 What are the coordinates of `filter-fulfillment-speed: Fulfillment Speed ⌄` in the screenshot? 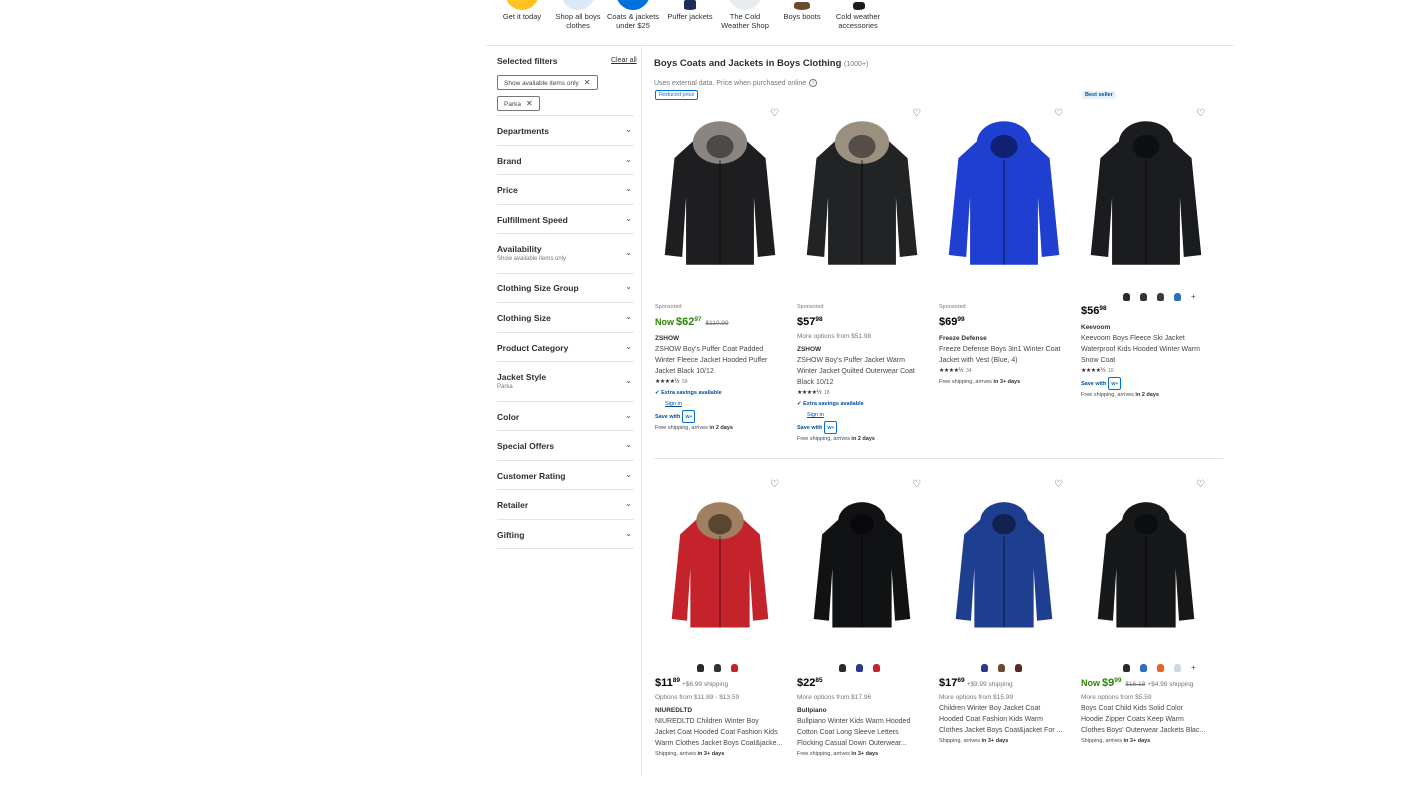 It's located at (565, 218).